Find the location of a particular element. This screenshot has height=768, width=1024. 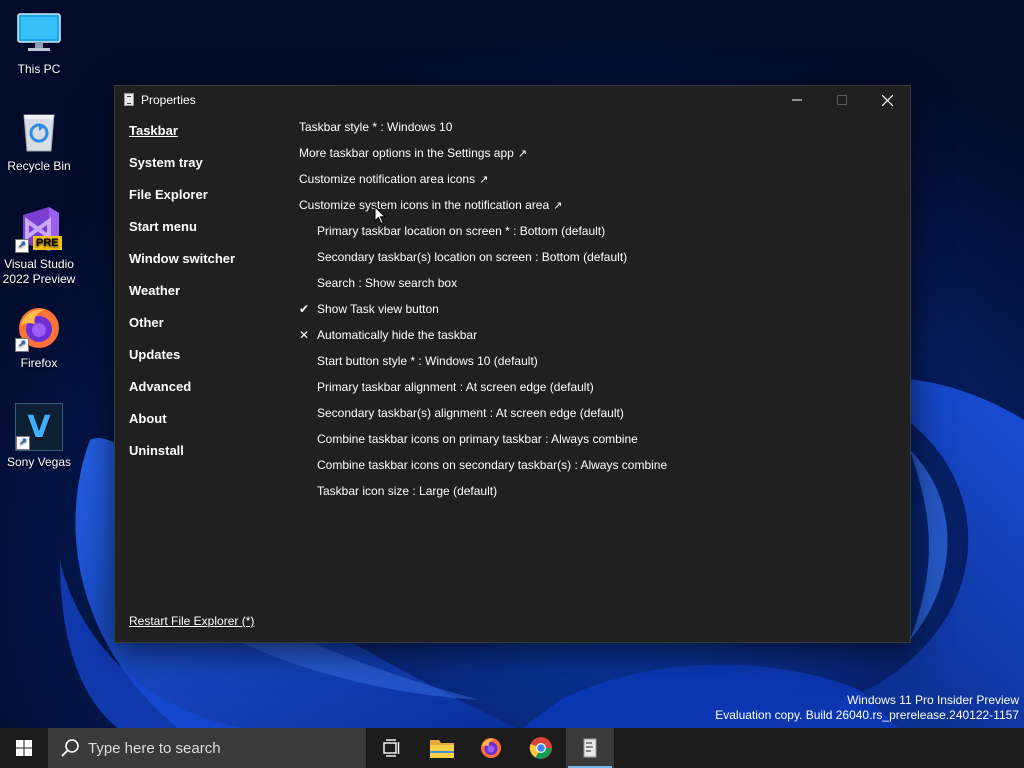

maximize-icon is located at coordinates (842, 100).